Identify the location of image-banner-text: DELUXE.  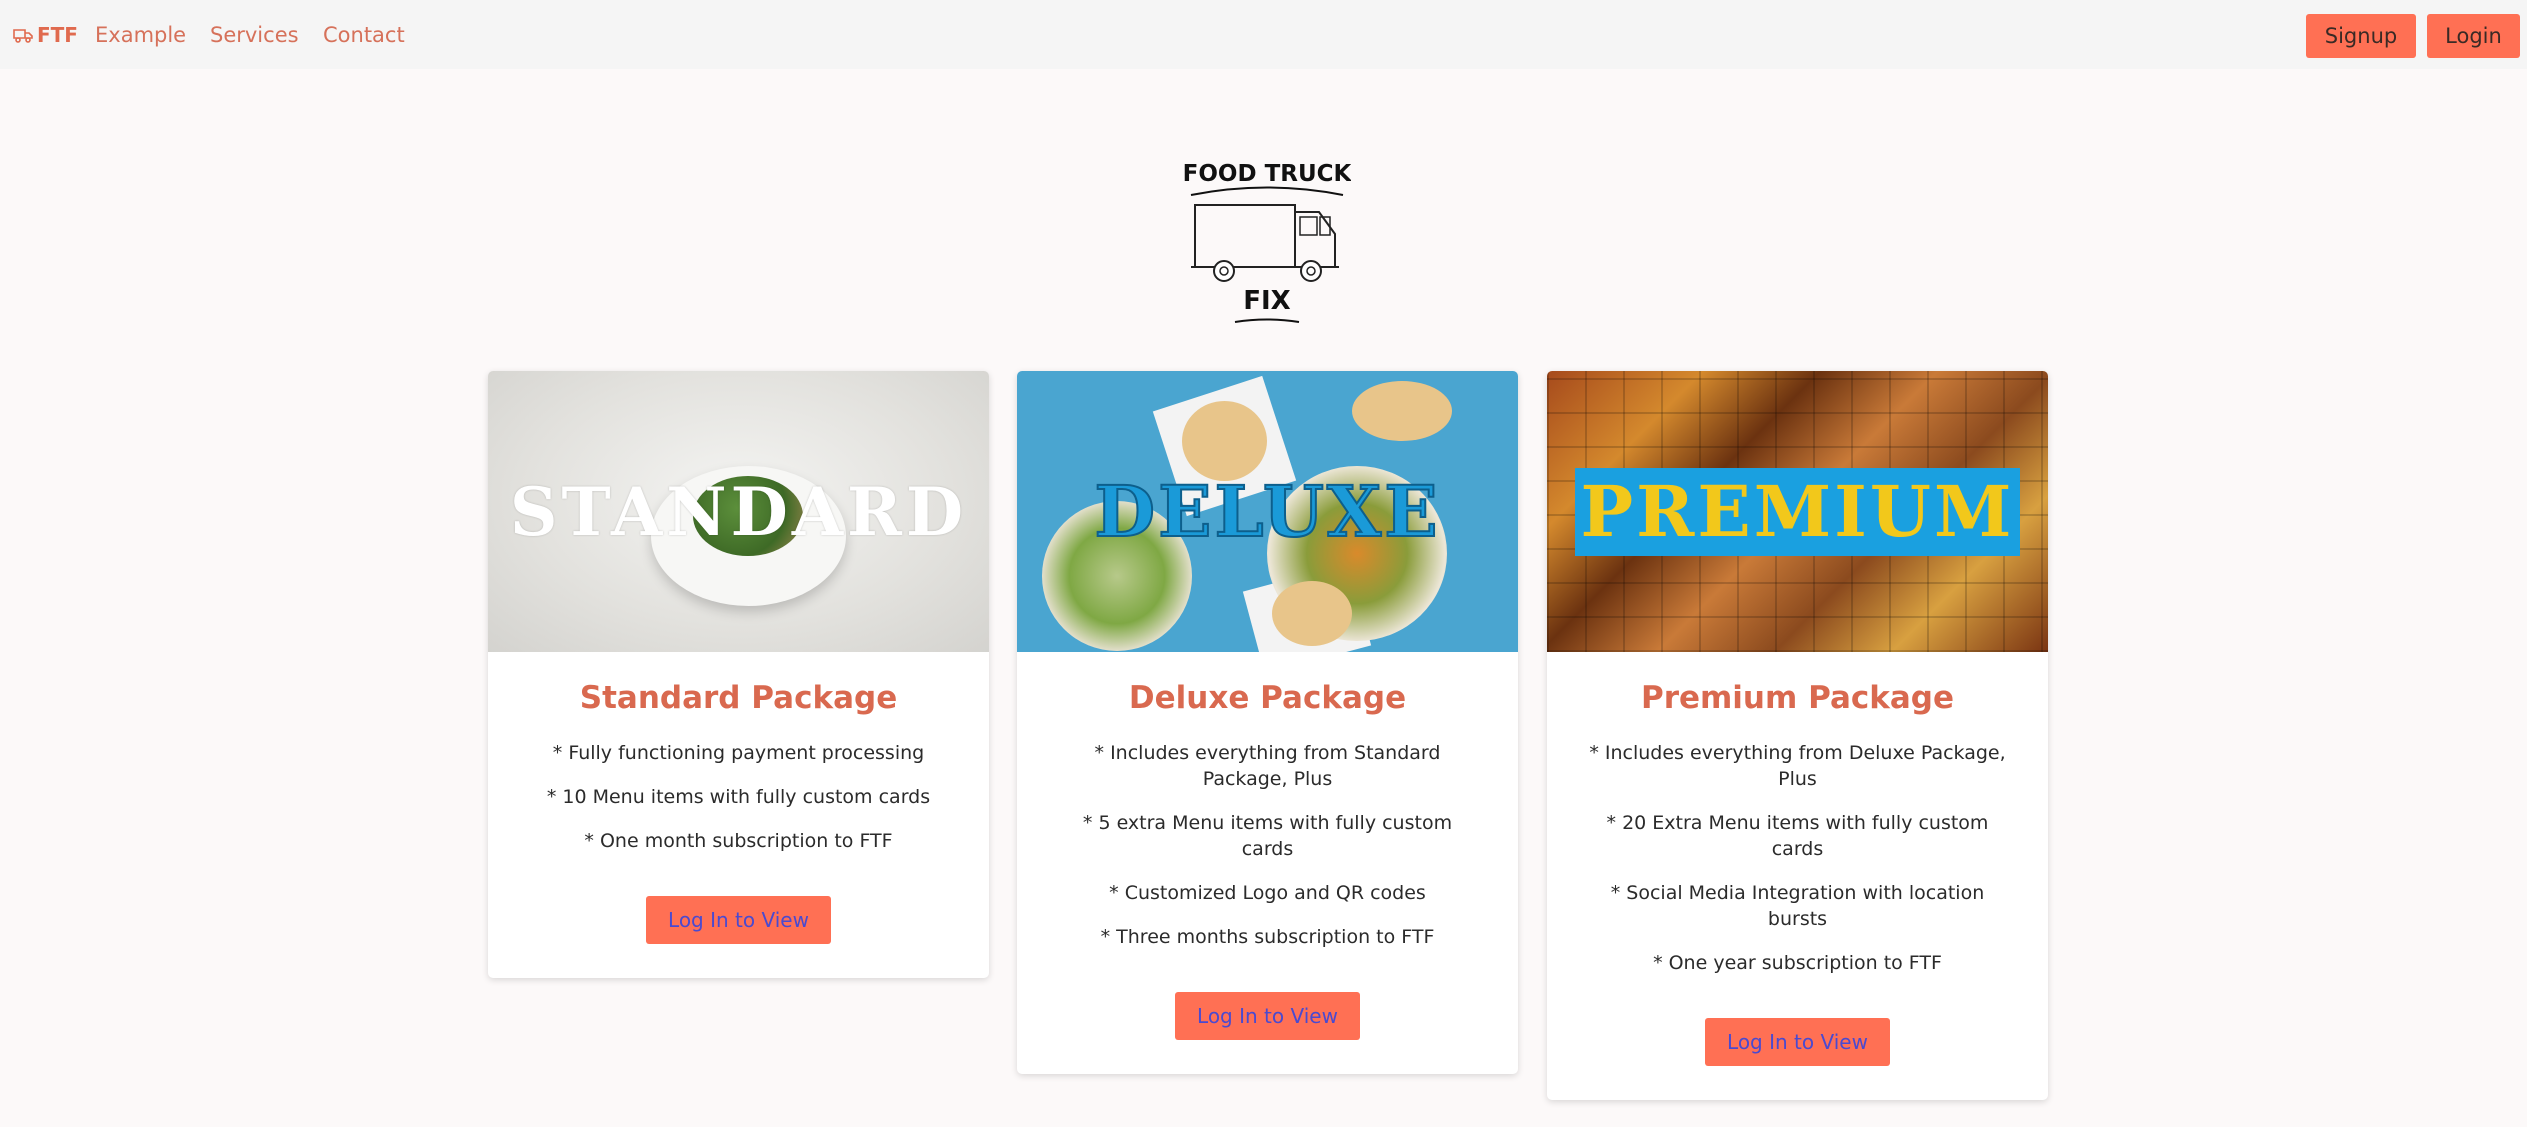
(1267, 511).